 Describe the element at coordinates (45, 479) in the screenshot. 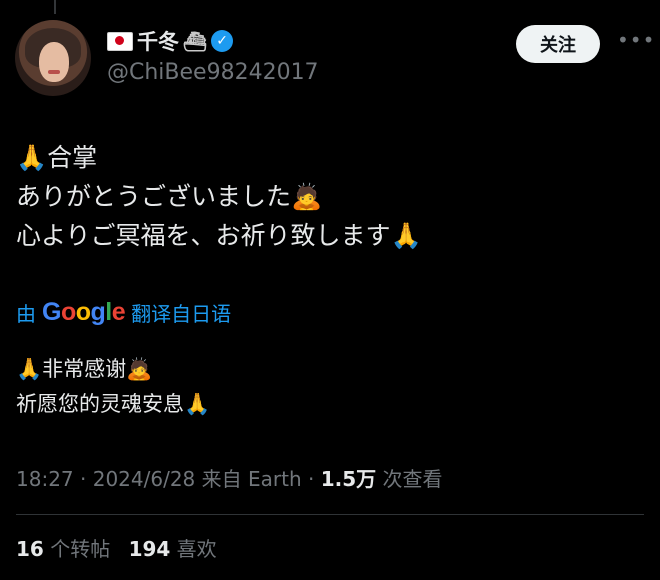

I see `tweet-time: 18:27` at that location.